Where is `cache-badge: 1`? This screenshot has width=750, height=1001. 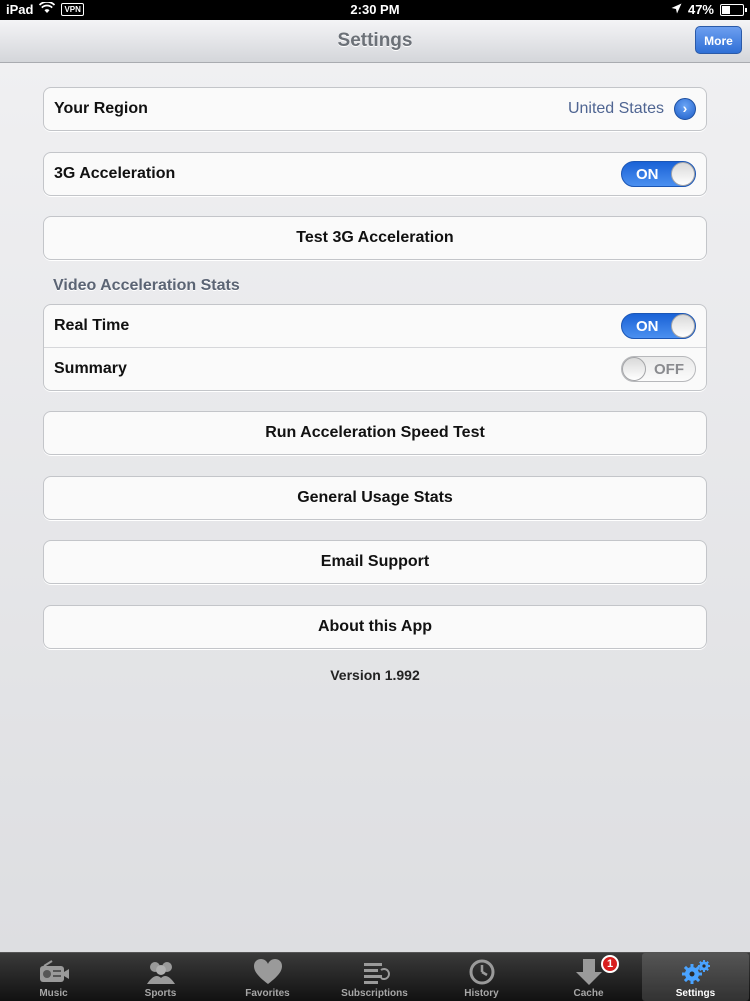
cache-badge: 1 is located at coordinates (610, 964).